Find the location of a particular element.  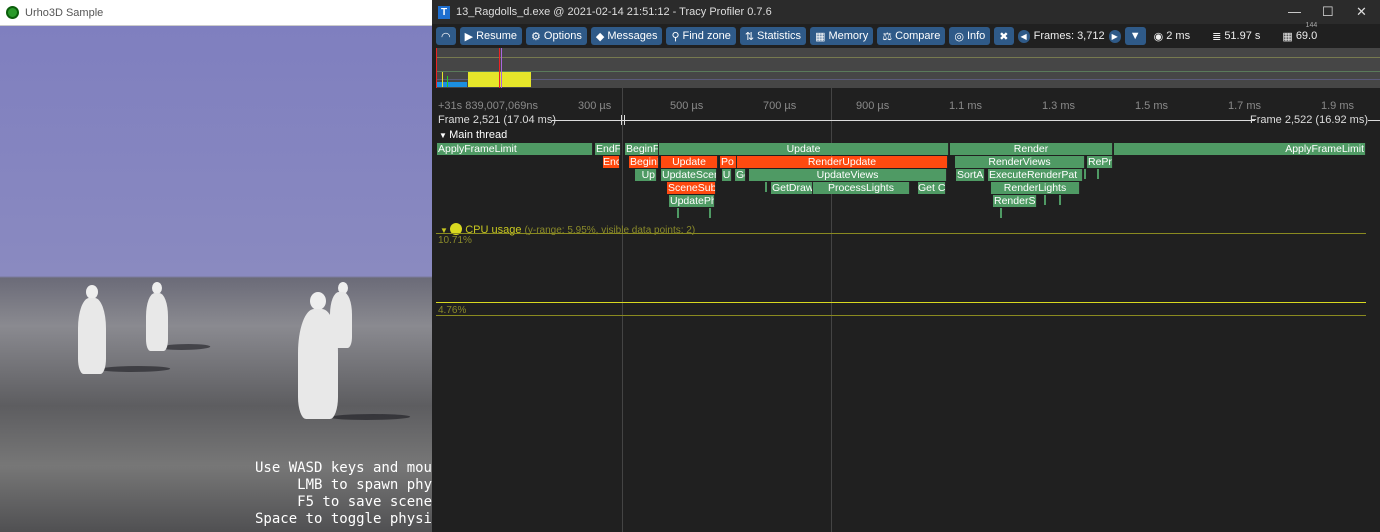

minimize-button: — is located at coordinates (1294, 11).